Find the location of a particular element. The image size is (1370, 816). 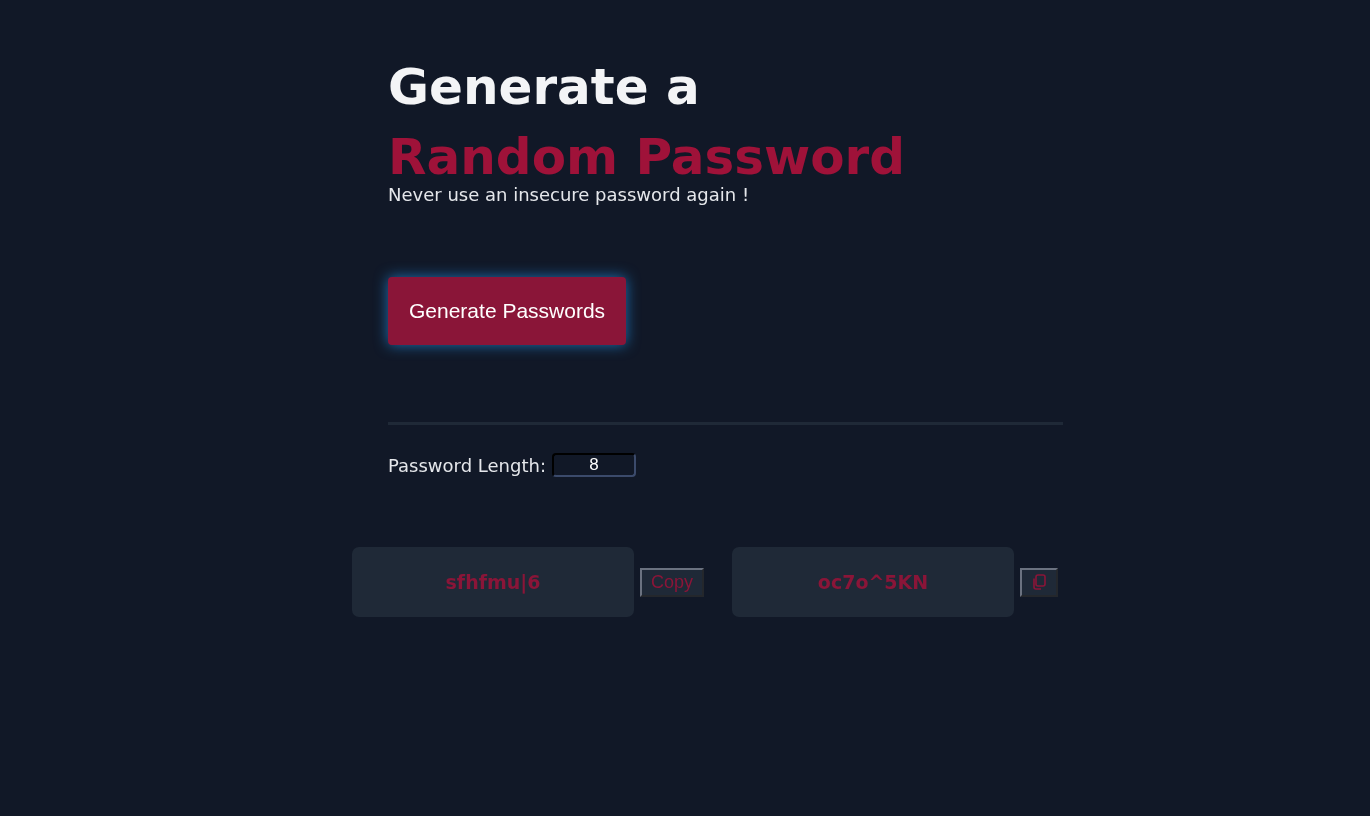

subtitle: Never use an insecure password again ! is located at coordinates (569, 194).